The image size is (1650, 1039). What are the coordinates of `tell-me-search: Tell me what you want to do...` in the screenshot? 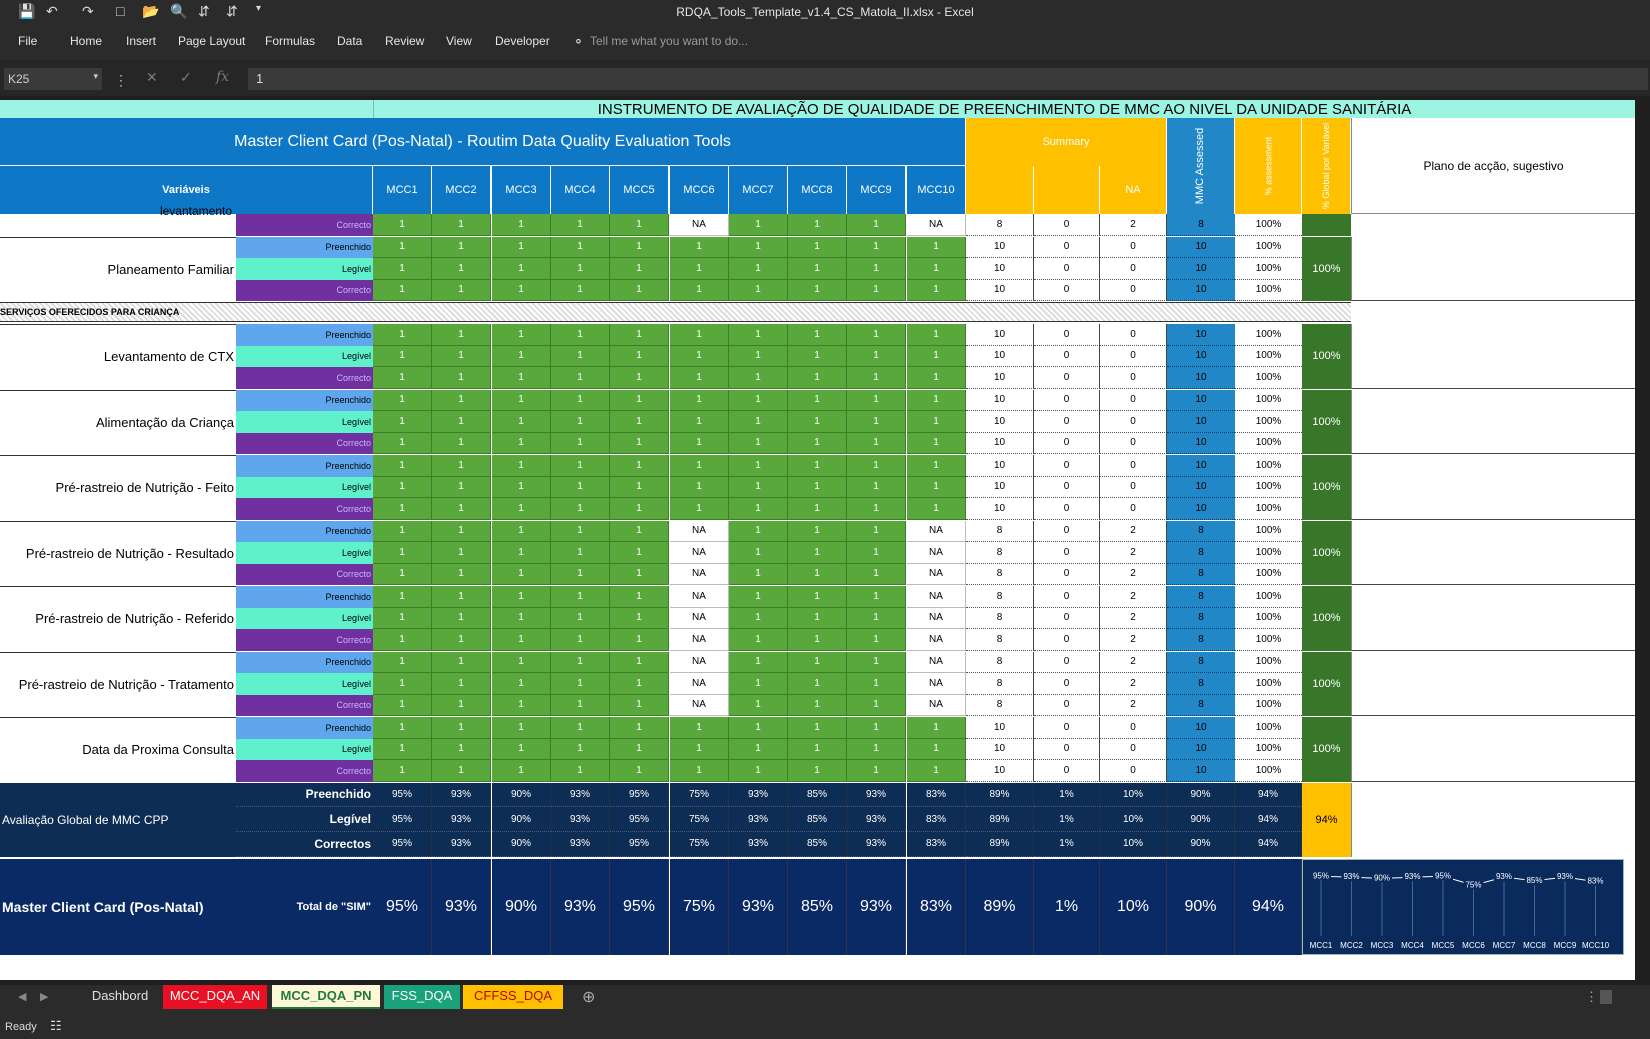 It's located at (669, 41).